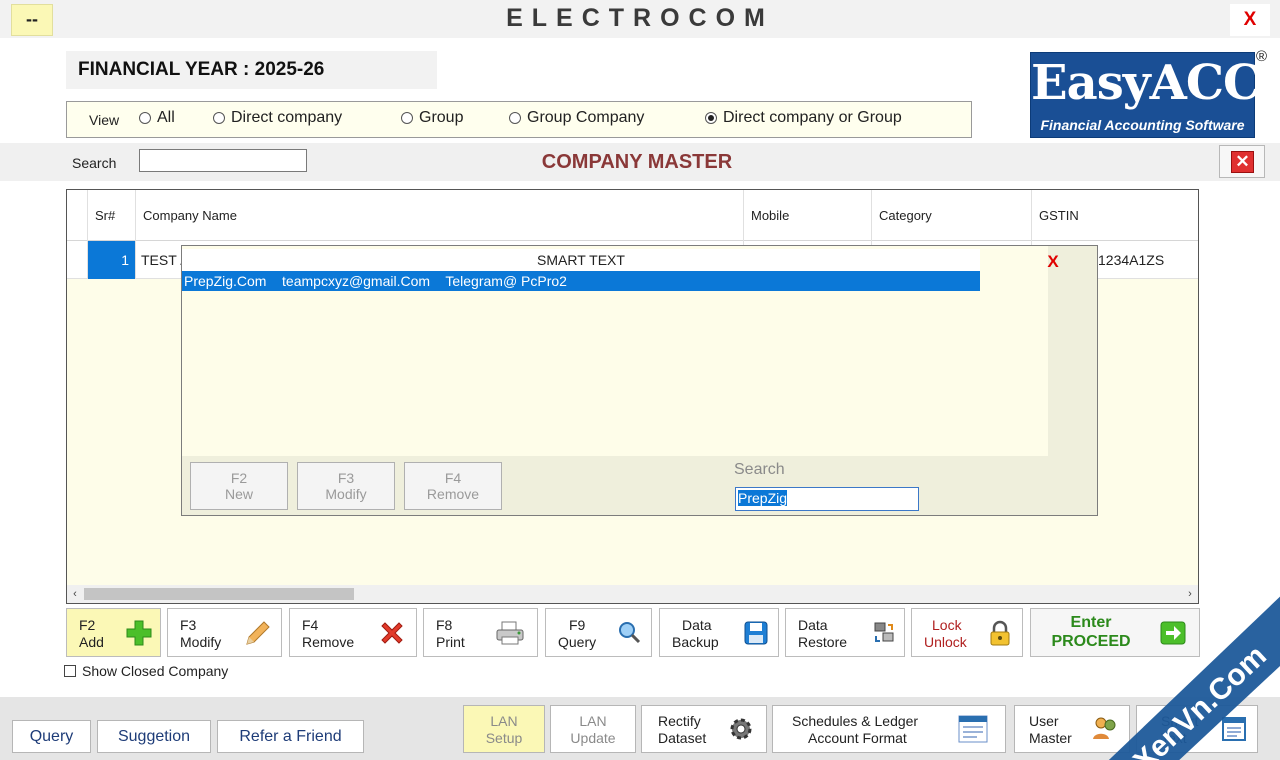 Image resolution: width=1280 pixels, height=760 pixels. I want to click on schedules-ledger-button: Schedules & Ledger Account Format, so click(889, 729).